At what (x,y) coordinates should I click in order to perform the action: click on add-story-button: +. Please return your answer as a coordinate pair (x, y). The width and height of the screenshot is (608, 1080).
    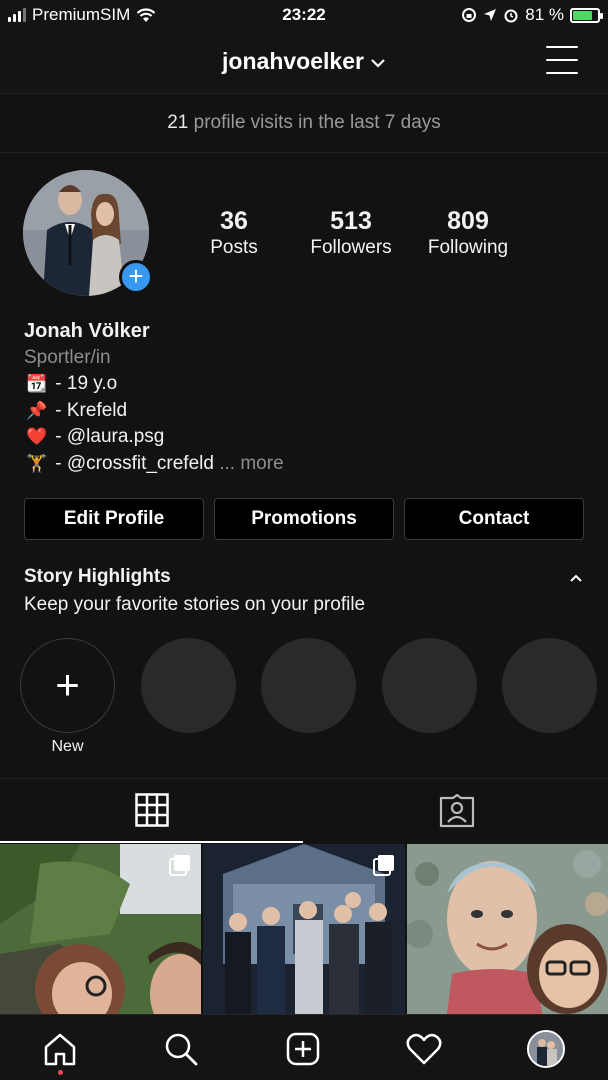
    Looking at the image, I should click on (136, 277).